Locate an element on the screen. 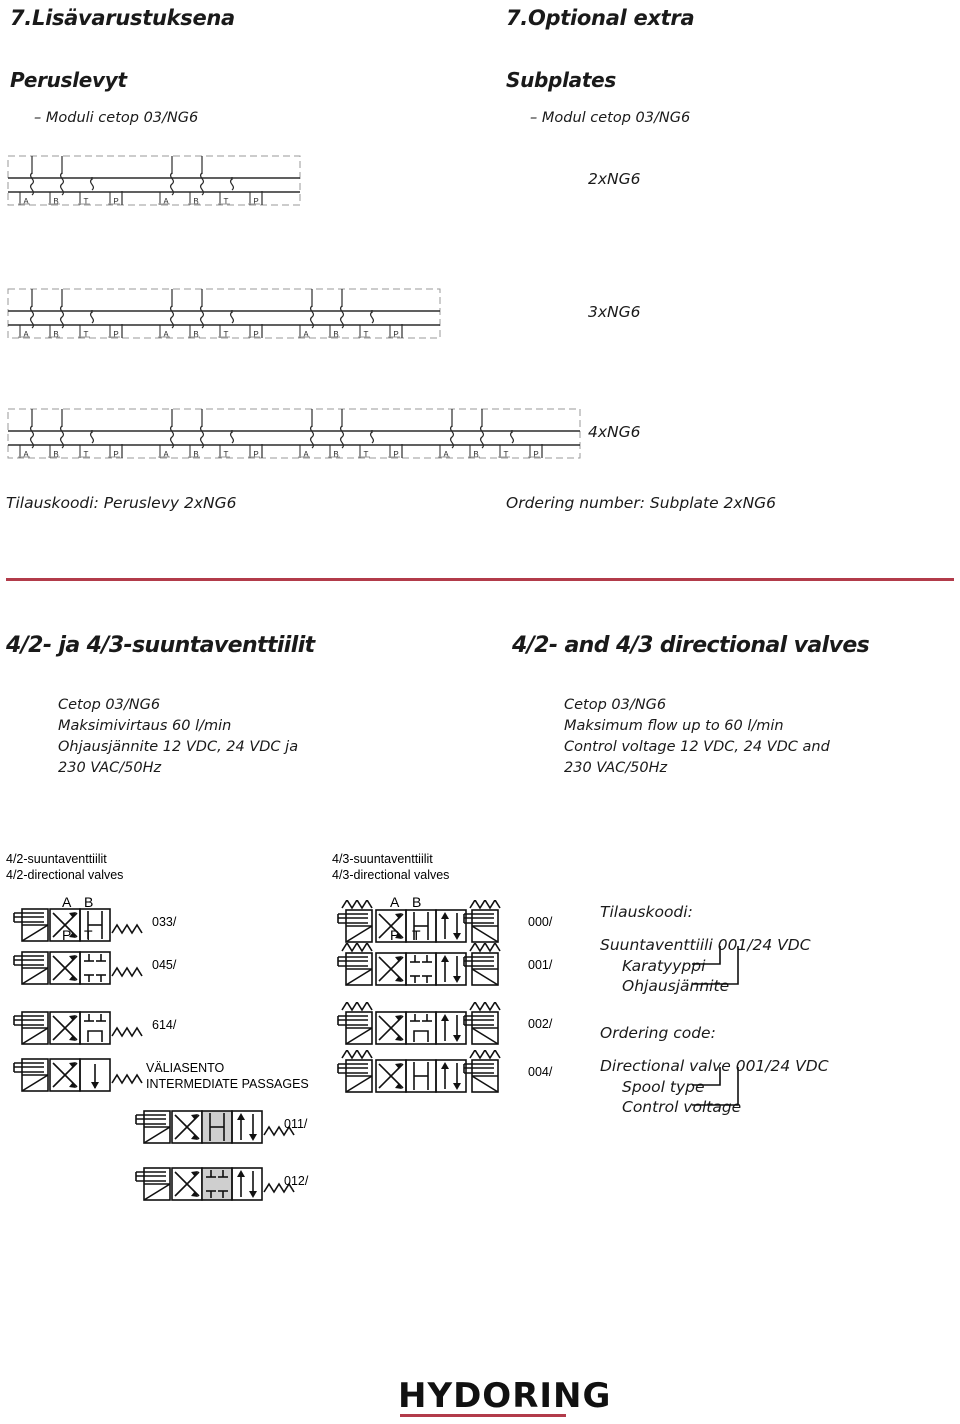  valve-code-004: 004/ is located at coordinates (540, 1072).